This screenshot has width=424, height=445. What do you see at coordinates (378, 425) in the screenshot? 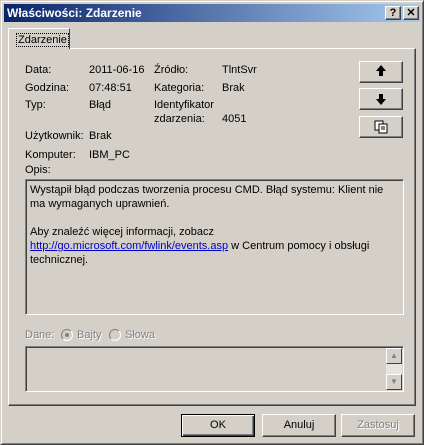
I see `apply-button: Zastosuj` at bounding box center [378, 425].